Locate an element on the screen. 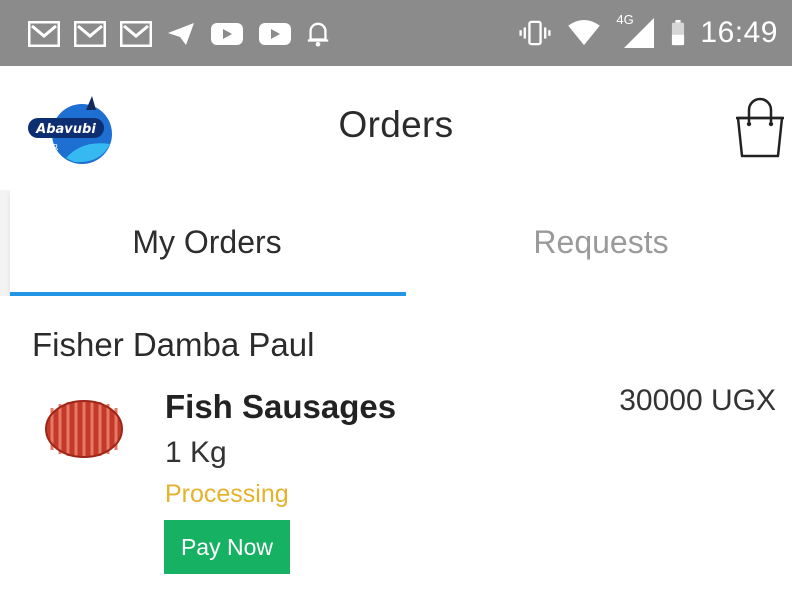 This screenshot has width=792, height=596. wifi-icon is located at coordinates (584, 33).